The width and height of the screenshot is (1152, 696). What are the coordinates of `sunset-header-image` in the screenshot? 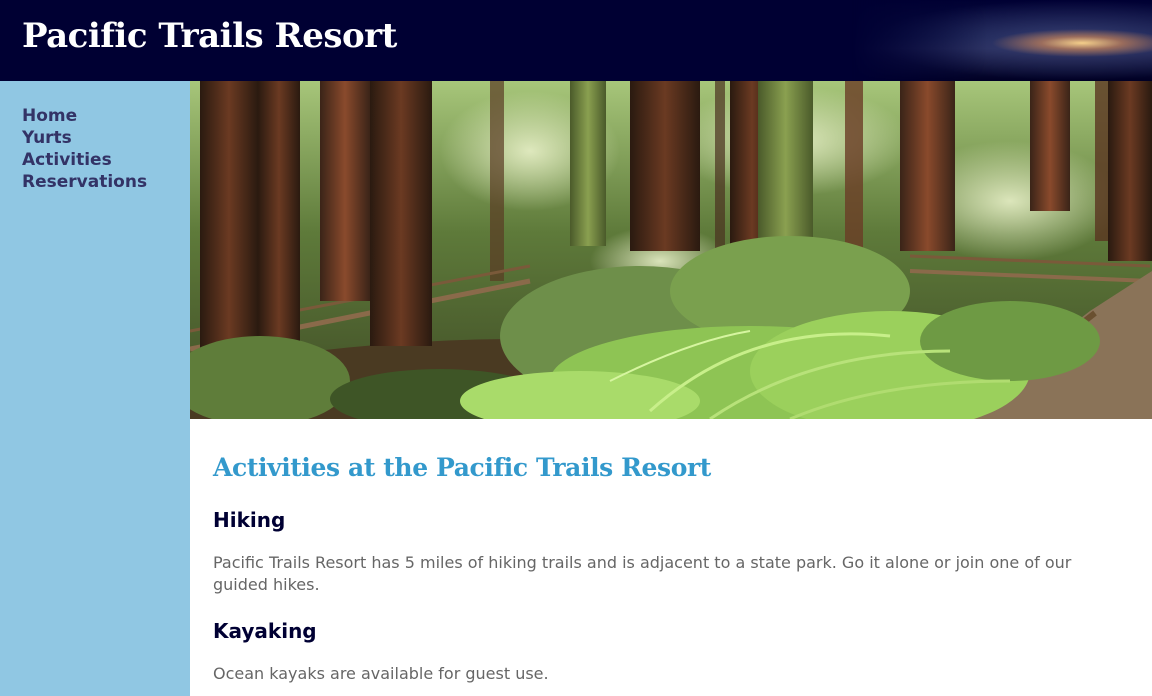 It's located at (1002, 40).